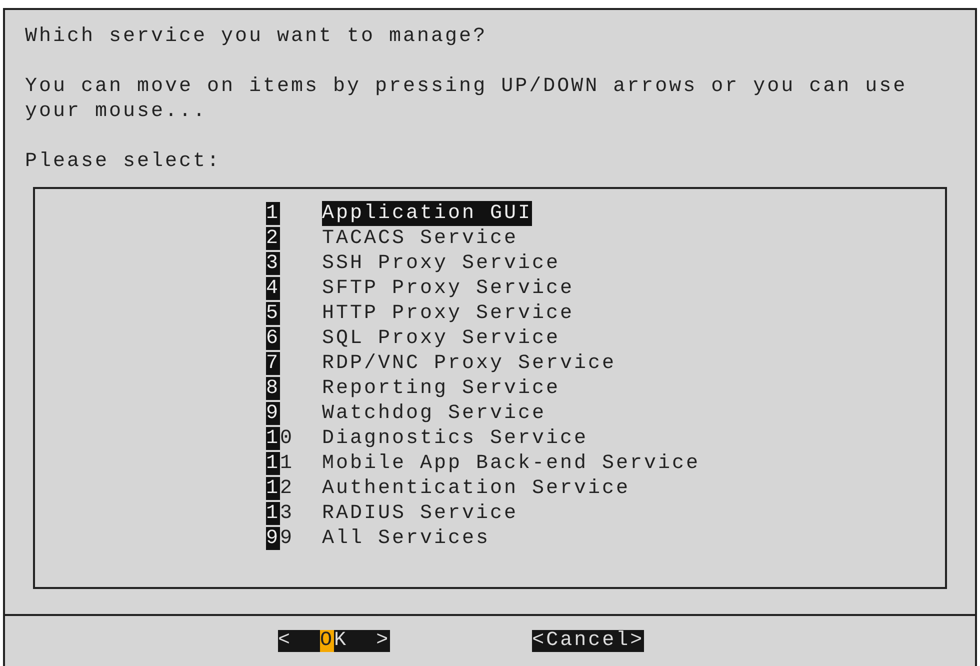 The width and height of the screenshot is (980, 666). I want to click on question-text: Which service you want to manage?, so click(256, 36).